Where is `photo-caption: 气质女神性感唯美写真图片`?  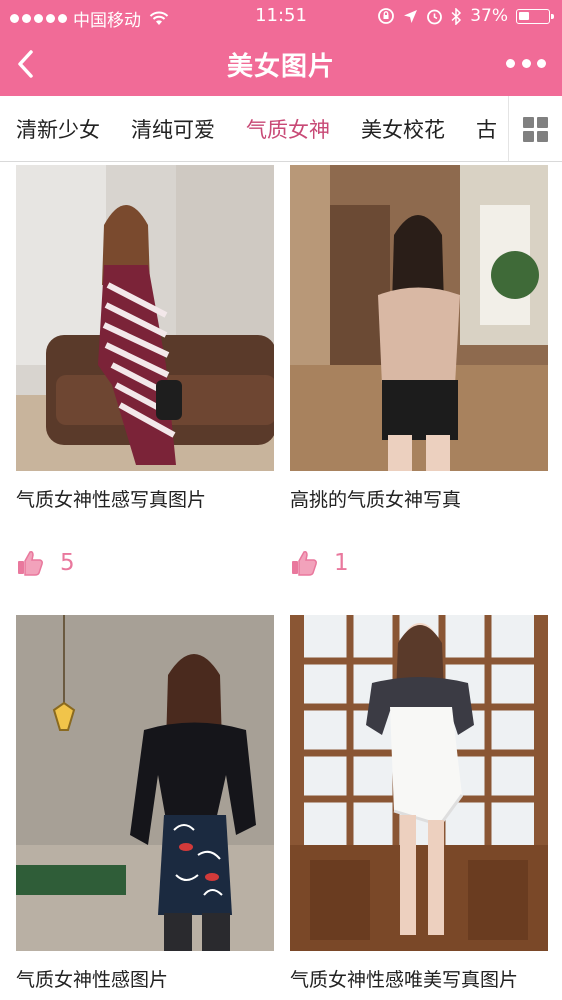 photo-caption: 气质女神性感唯美写真图片 is located at coordinates (419, 978).